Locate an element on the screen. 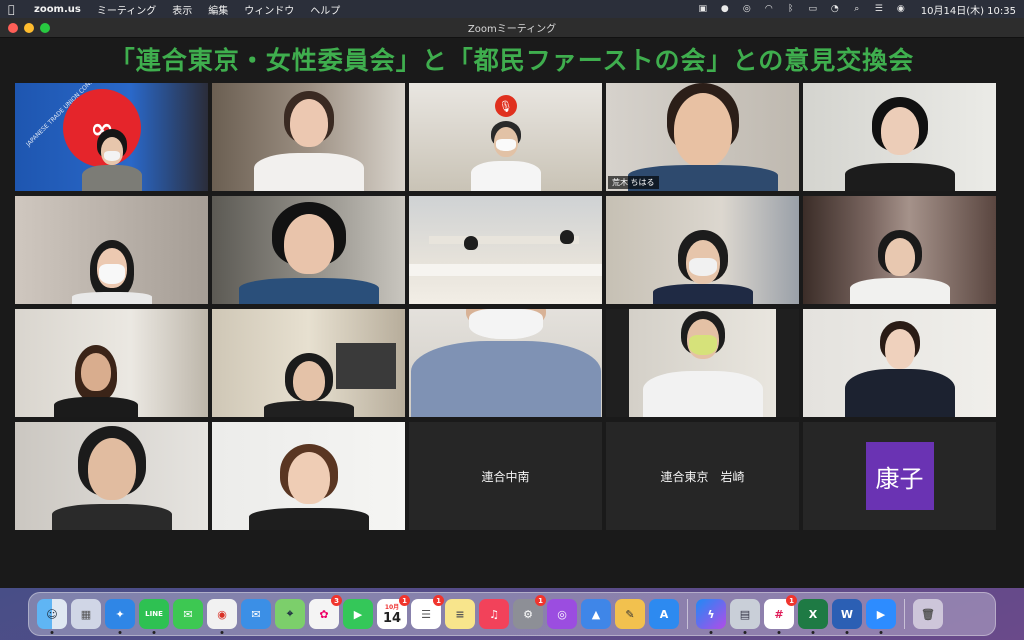  wifi-icon: ◔ is located at coordinates (835, 9).